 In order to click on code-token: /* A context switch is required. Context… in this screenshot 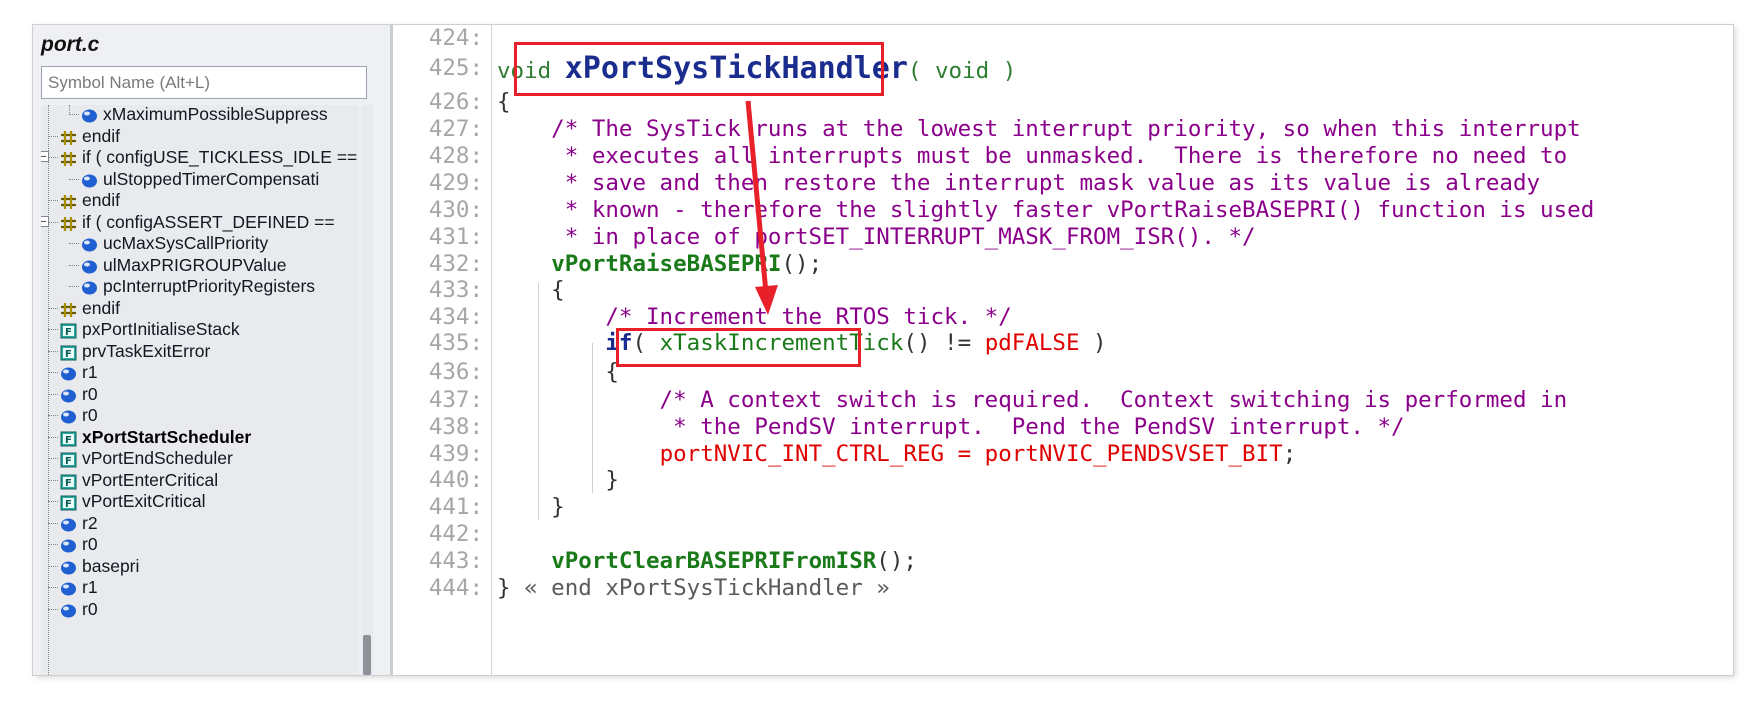, I will do `click(1032, 400)`.